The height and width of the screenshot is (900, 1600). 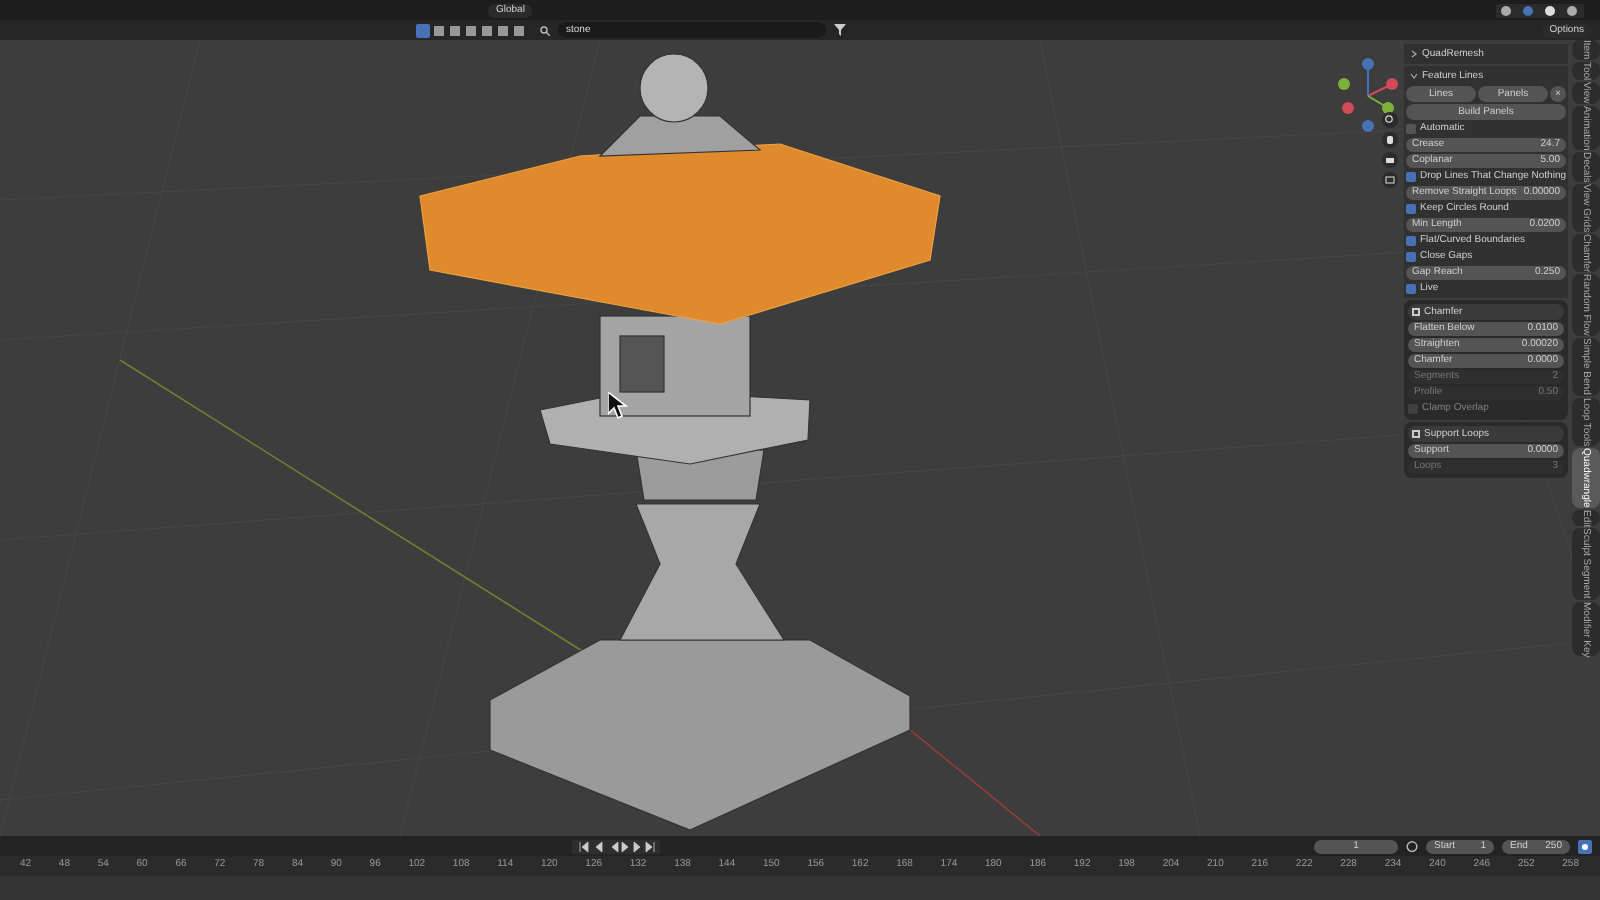 I want to click on hand-icon, so click(x=1390, y=140).